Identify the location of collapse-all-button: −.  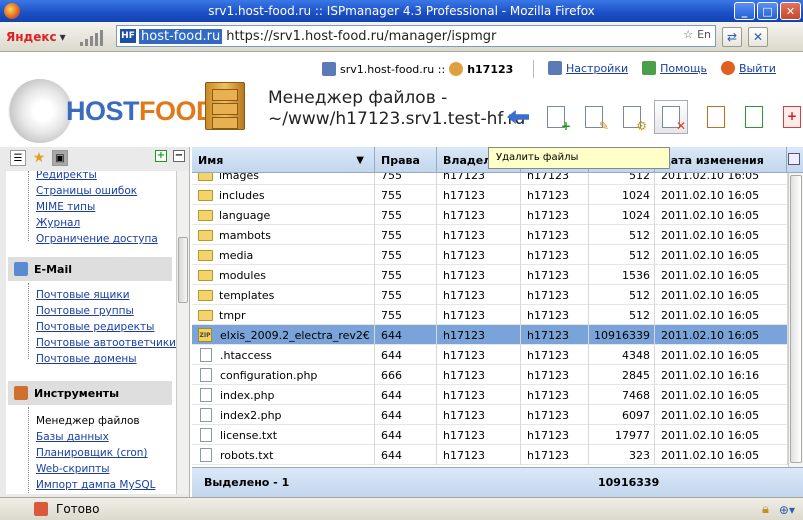
(179, 156).